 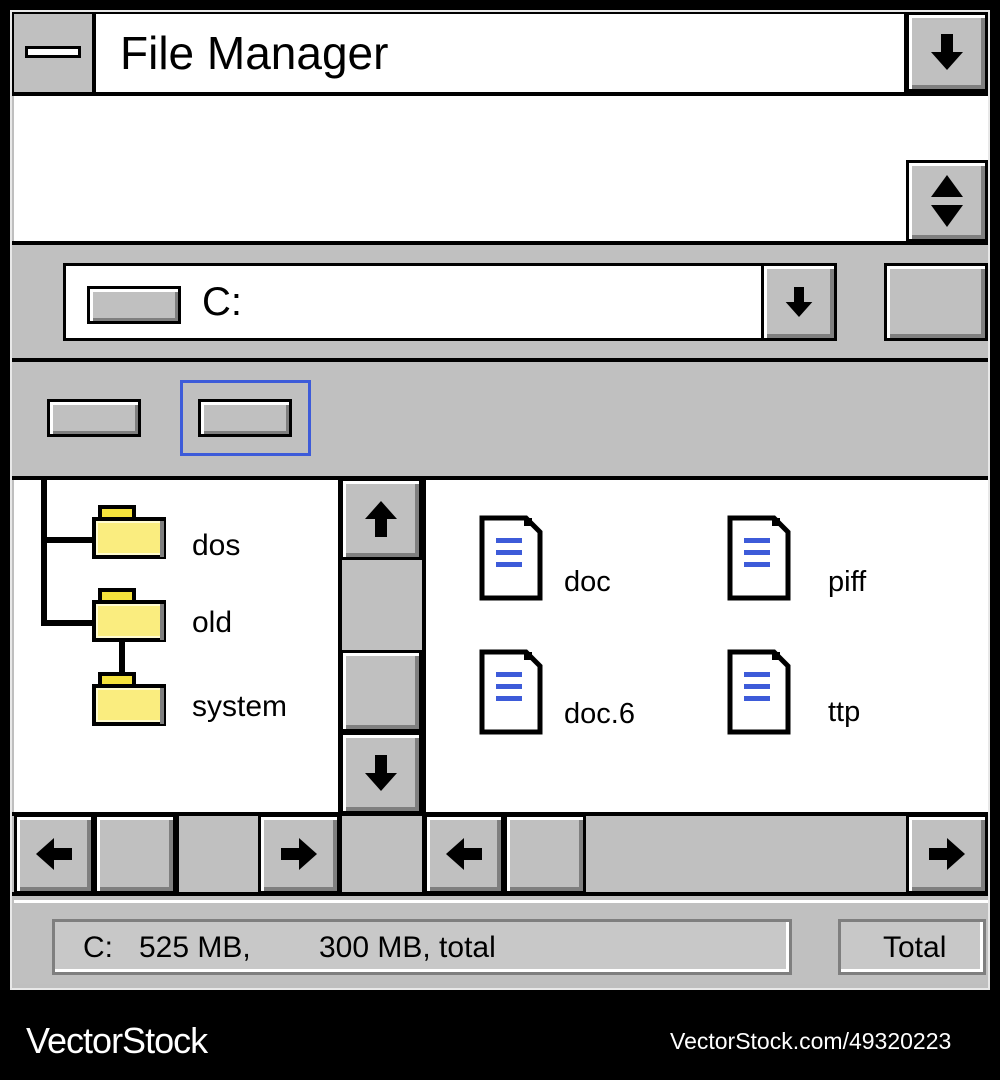 What do you see at coordinates (94, 418) in the screenshot?
I see `view-tree-button` at bounding box center [94, 418].